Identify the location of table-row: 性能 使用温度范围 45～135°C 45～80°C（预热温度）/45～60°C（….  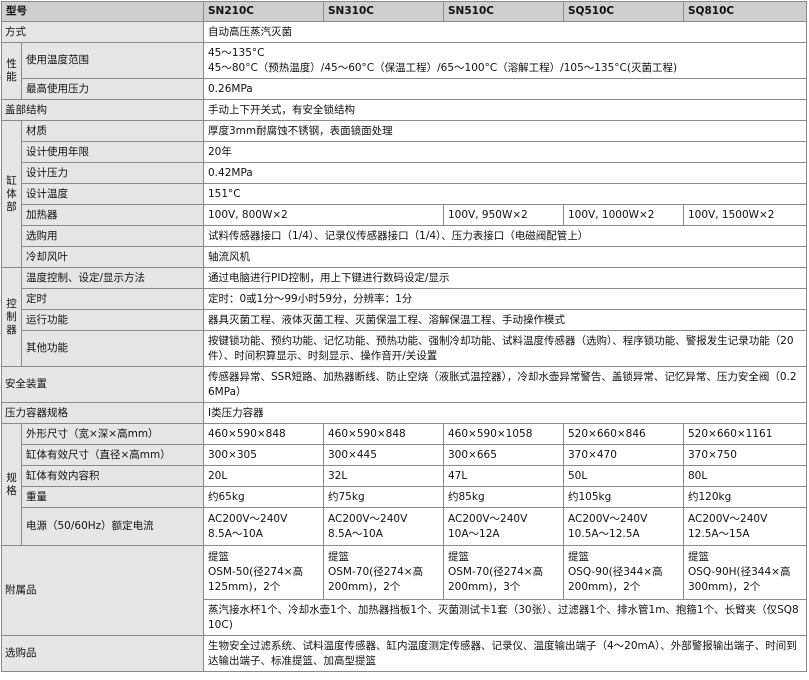
(404, 71).